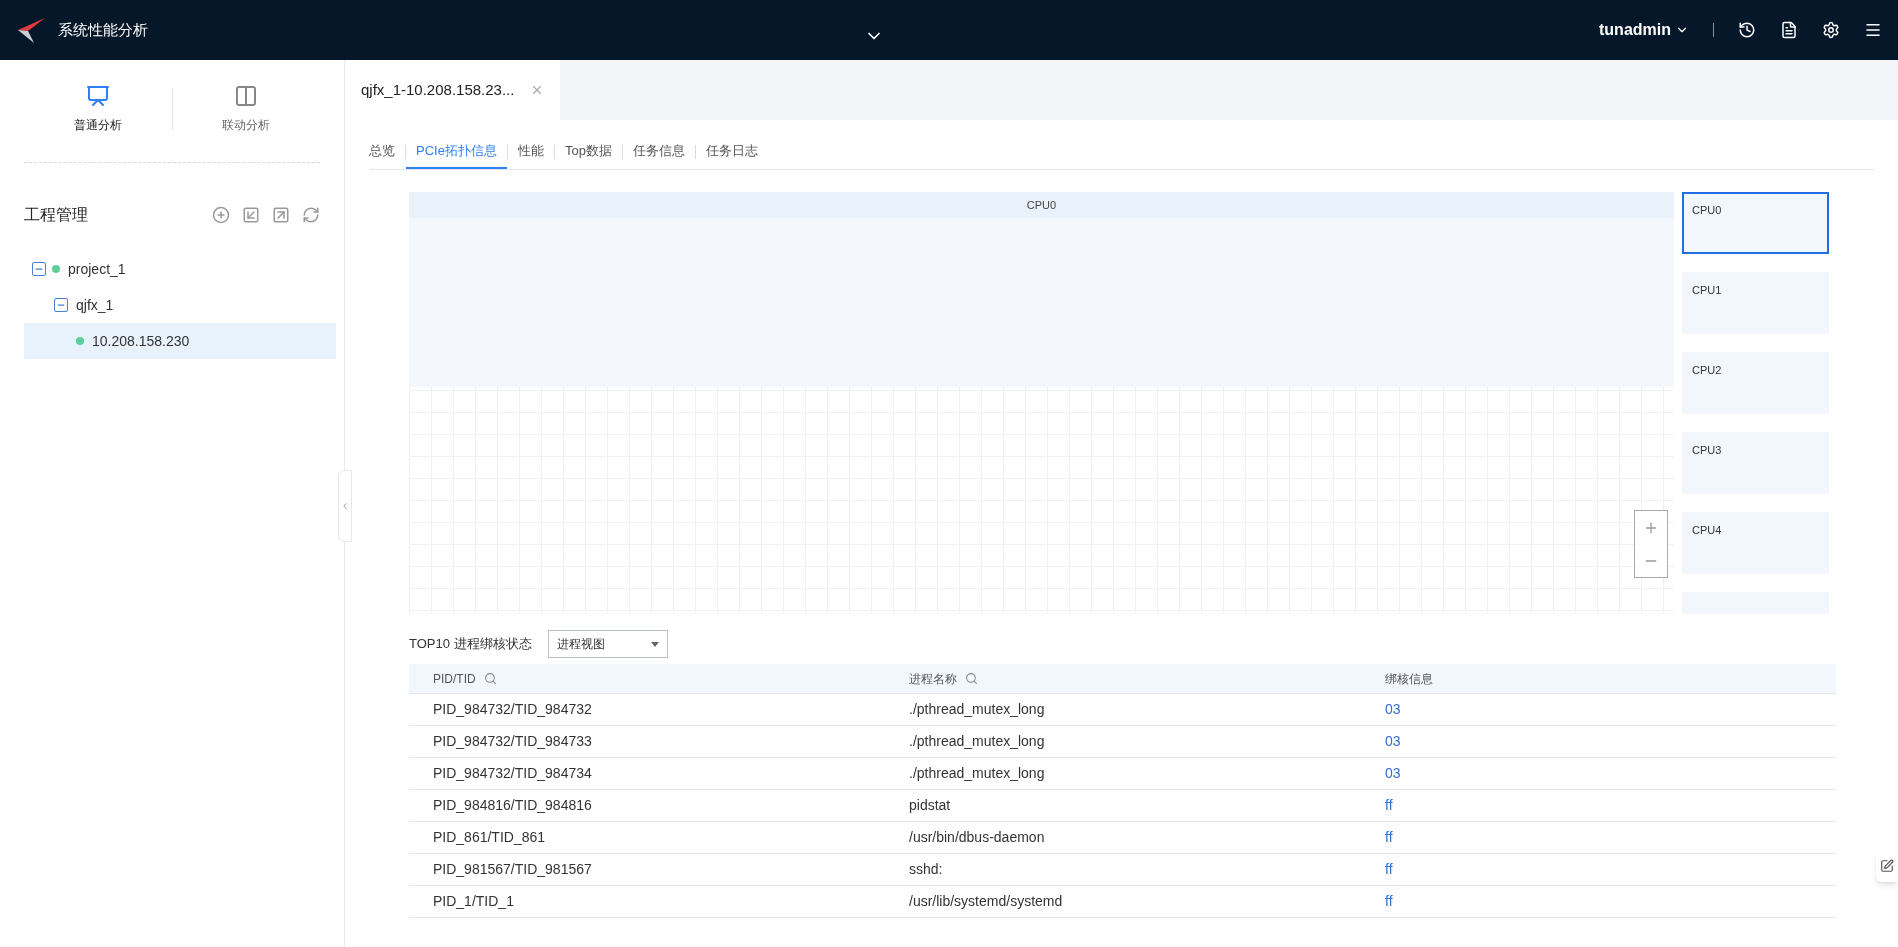 This screenshot has width=1898, height=947. What do you see at coordinates (654, 644) in the screenshot?
I see `dropdown-caret-icon` at bounding box center [654, 644].